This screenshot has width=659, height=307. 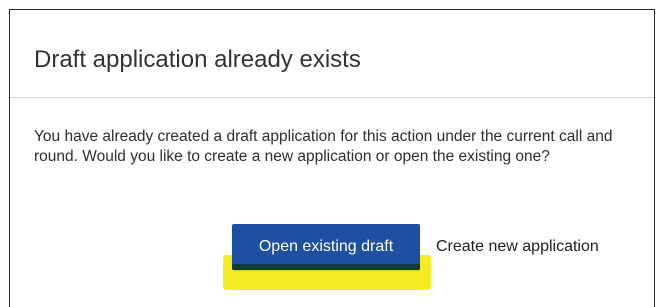 What do you see at coordinates (197, 59) in the screenshot?
I see `dialog-title: Draft application already exists` at bounding box center [197, 59].